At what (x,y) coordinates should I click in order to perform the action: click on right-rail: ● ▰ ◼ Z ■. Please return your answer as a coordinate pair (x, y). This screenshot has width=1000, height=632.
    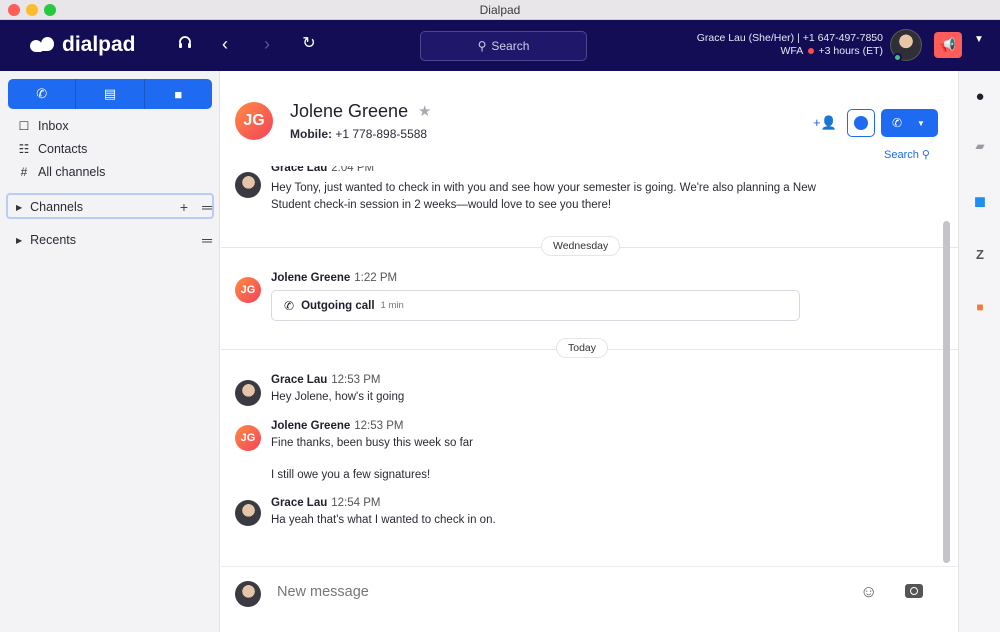
    Looking at the image, I should click on (979, 351).